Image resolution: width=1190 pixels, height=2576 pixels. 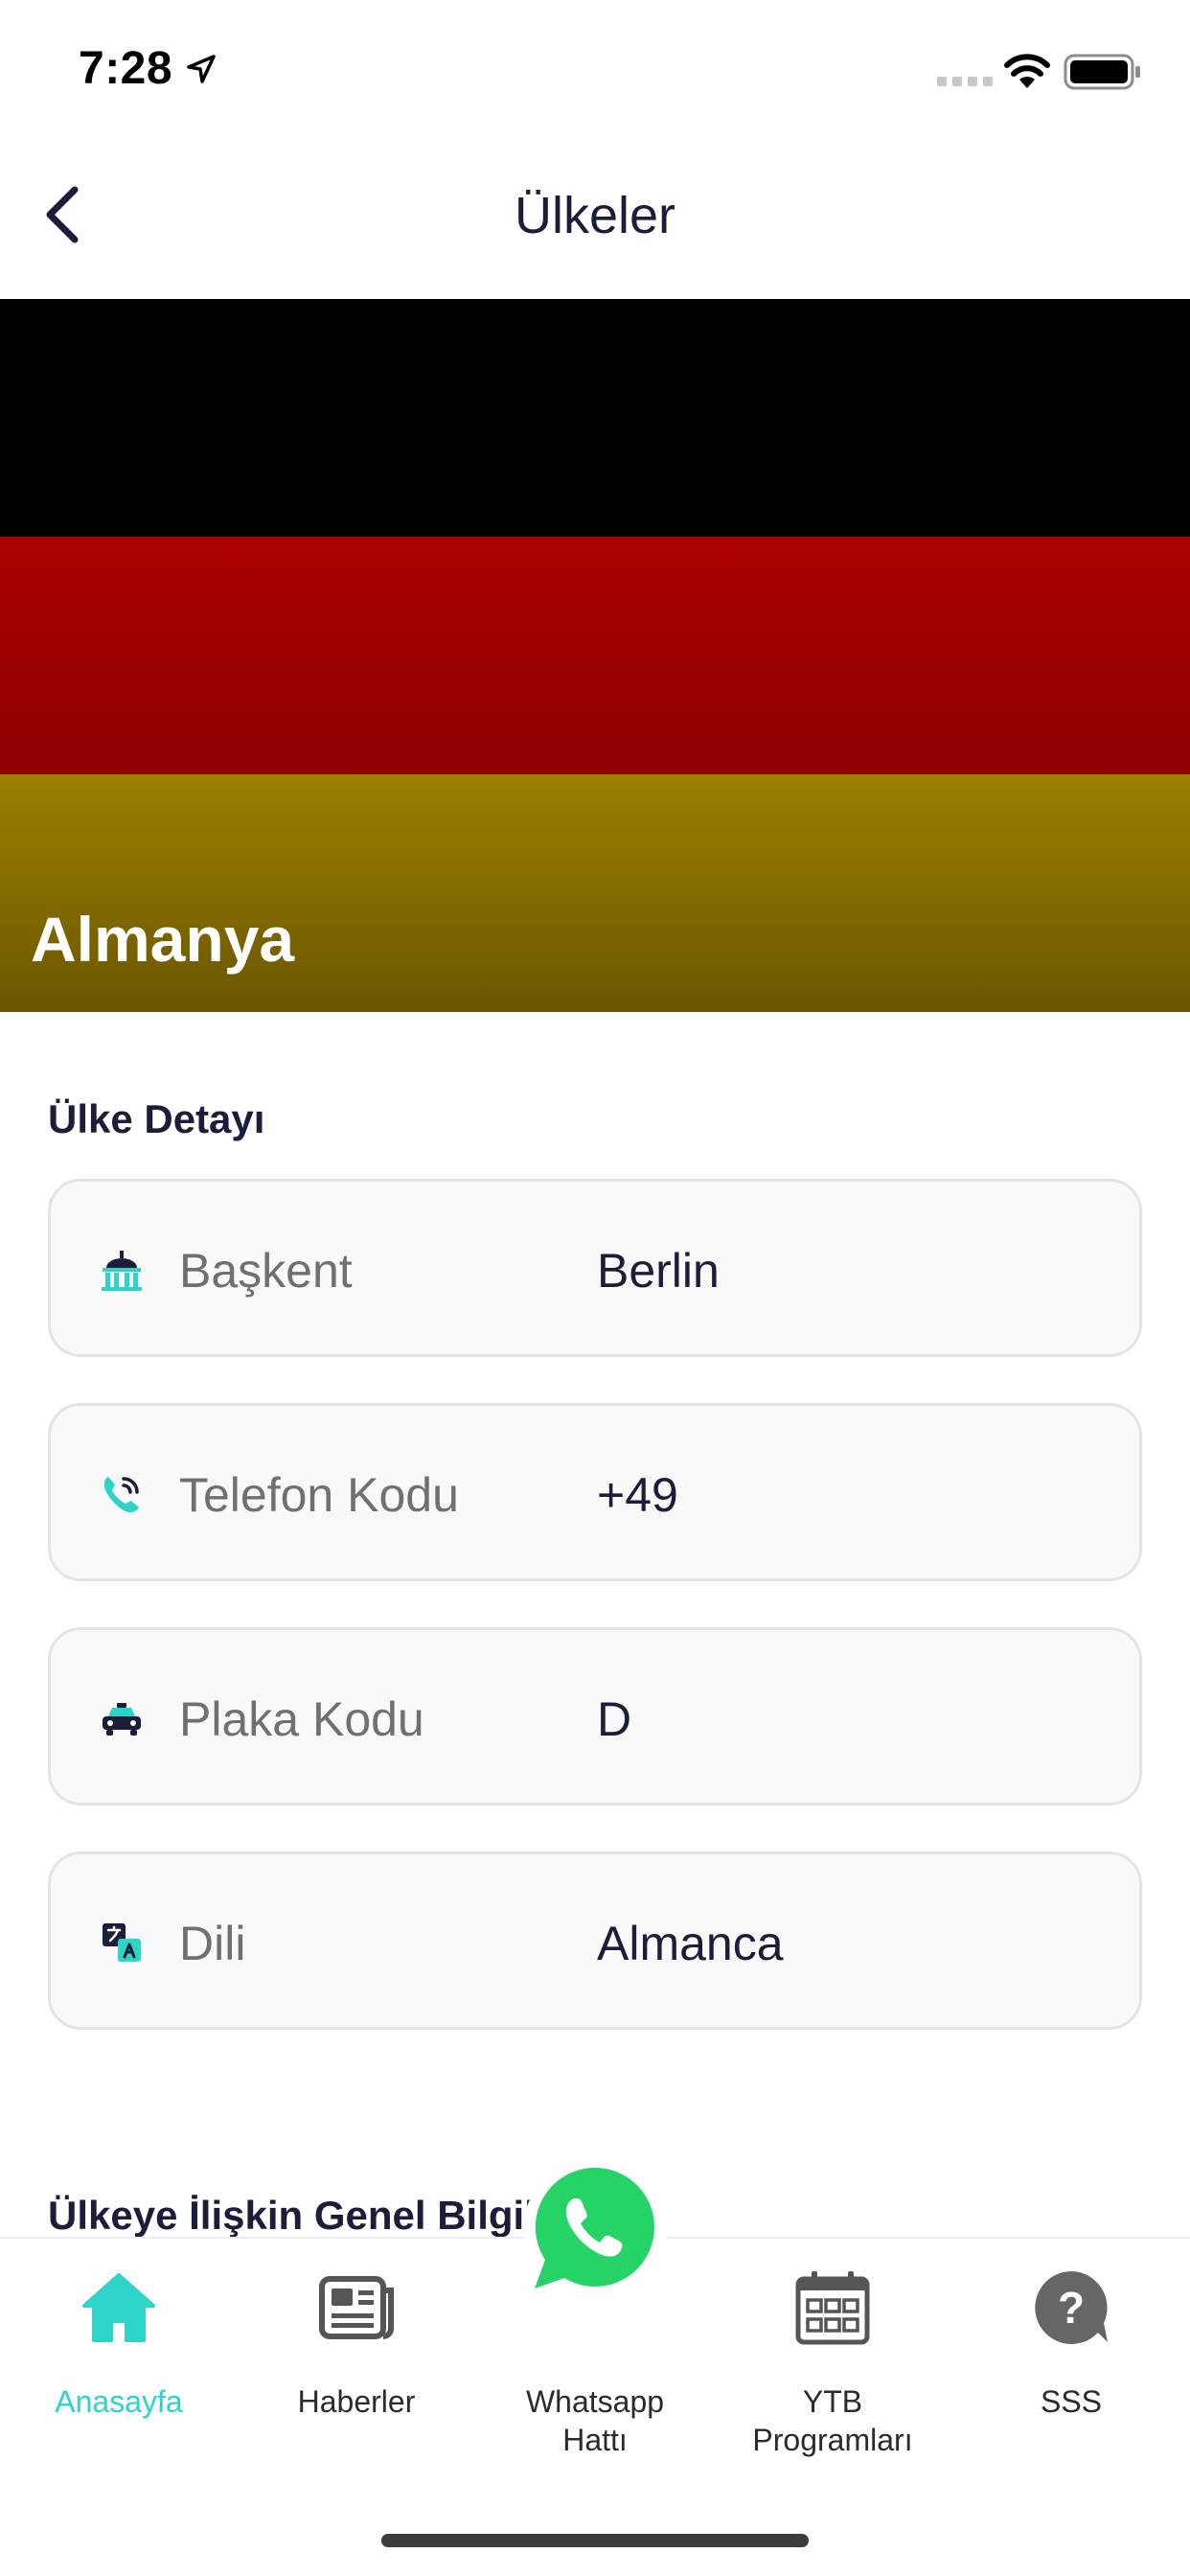 What do you see at coordinates (595, 67) in the screenshot?
I see `status-bar: 7:28` at bounding box center [595, 67].